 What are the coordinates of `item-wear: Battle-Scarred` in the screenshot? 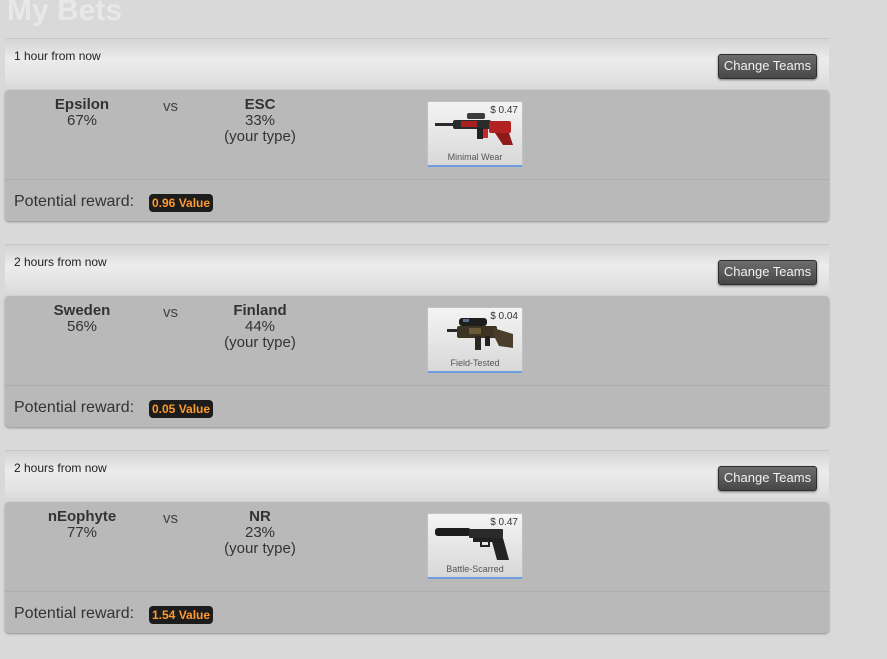 It's located at (475, 569).